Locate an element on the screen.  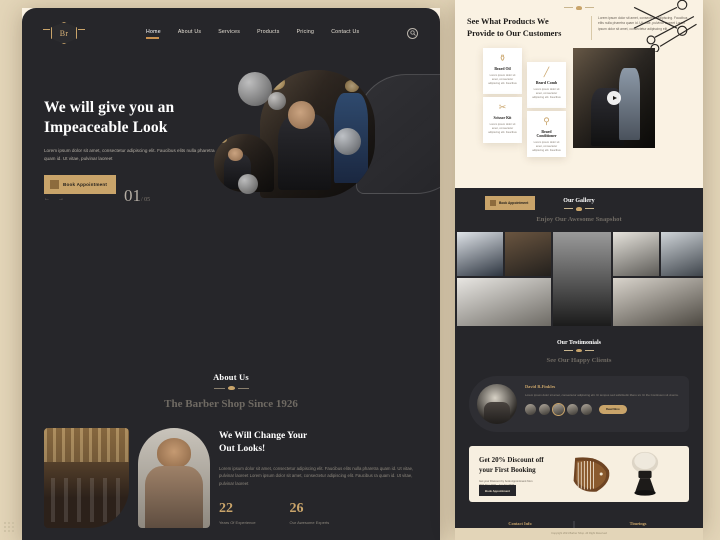
about-heading-block: About Us The Barber Shop Since 1926 is located at coordinates (231, 391).